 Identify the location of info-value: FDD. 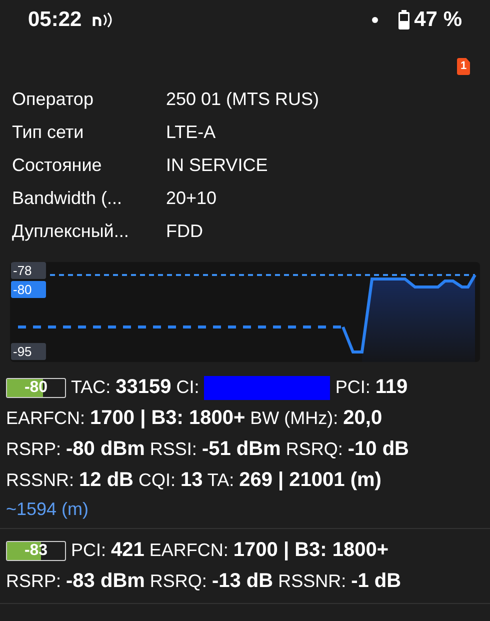
(184, 231).